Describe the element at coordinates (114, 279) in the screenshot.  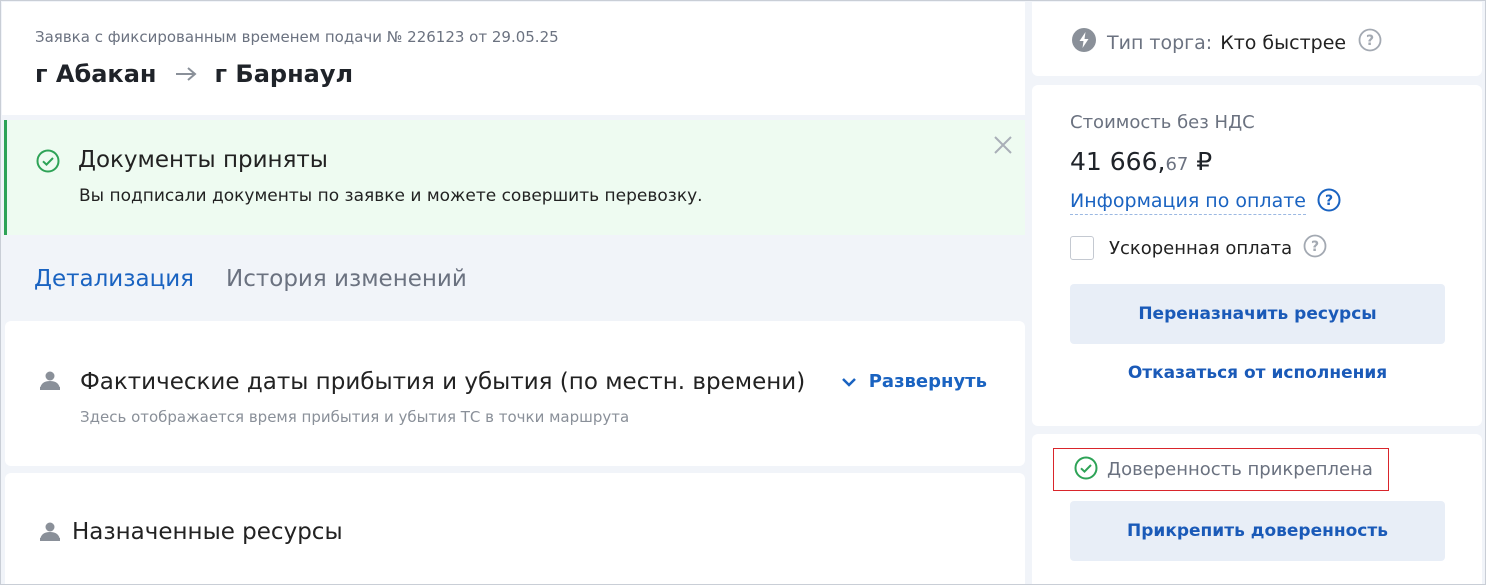
I see `tab-details: Детализация` at that location.